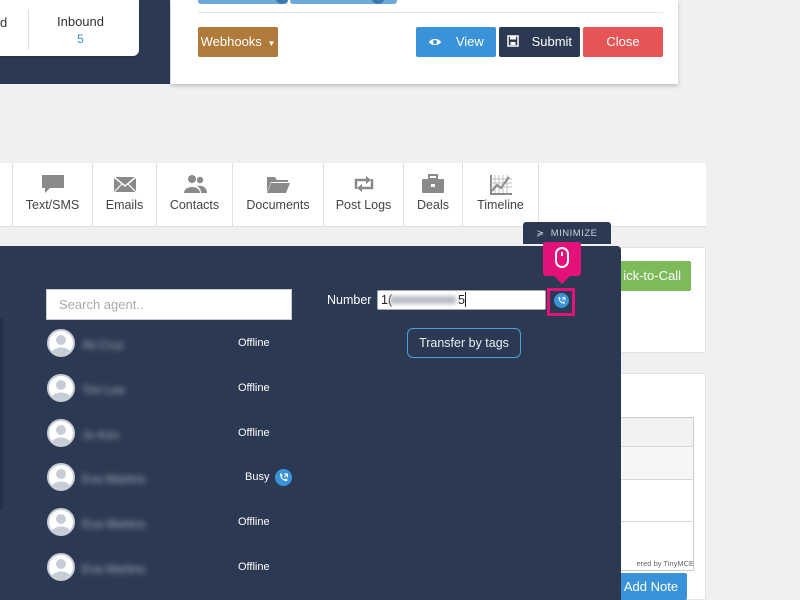  Describe the element at coordinates (654, 463) in the screenshot. I see `editor-toolbar-row` at that location.